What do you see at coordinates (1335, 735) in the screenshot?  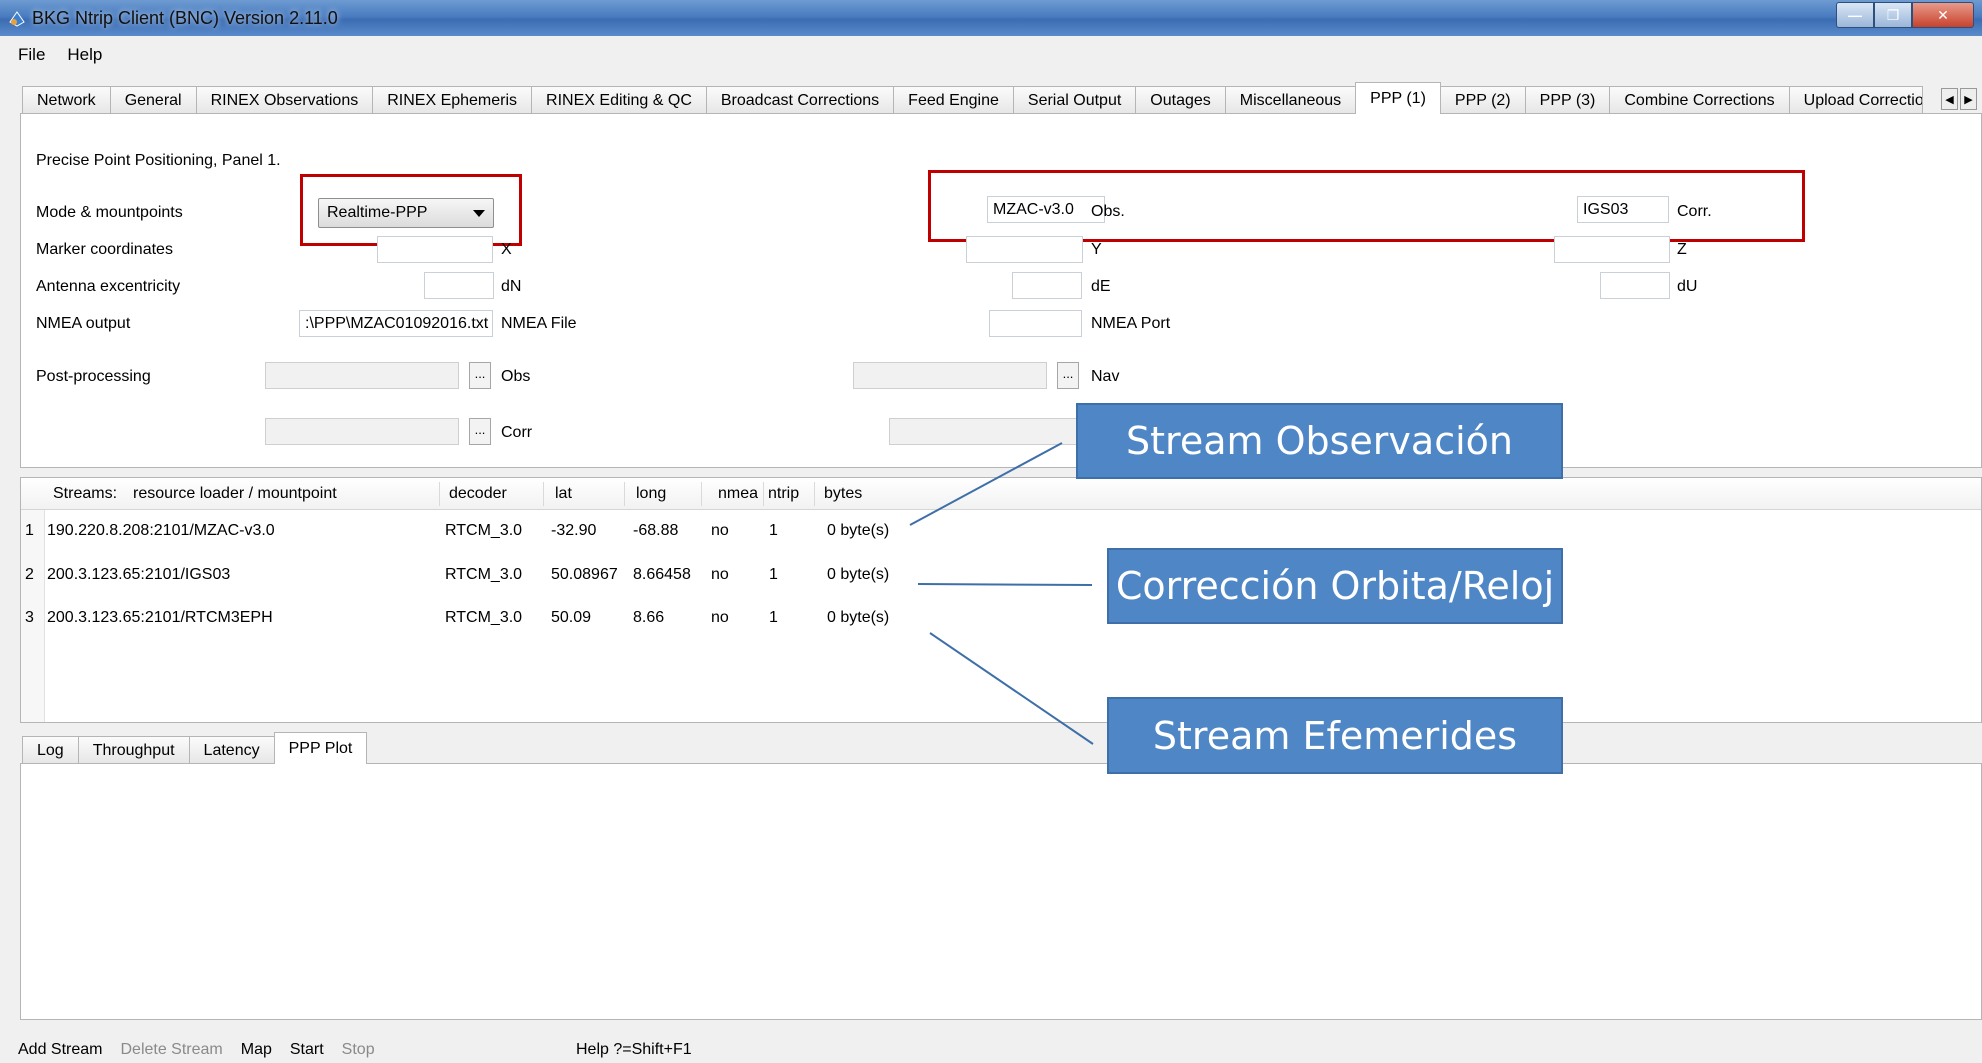 I see `callout-stream-ephemeris: Stream Efemerides` at bounding box center [1335, 735].